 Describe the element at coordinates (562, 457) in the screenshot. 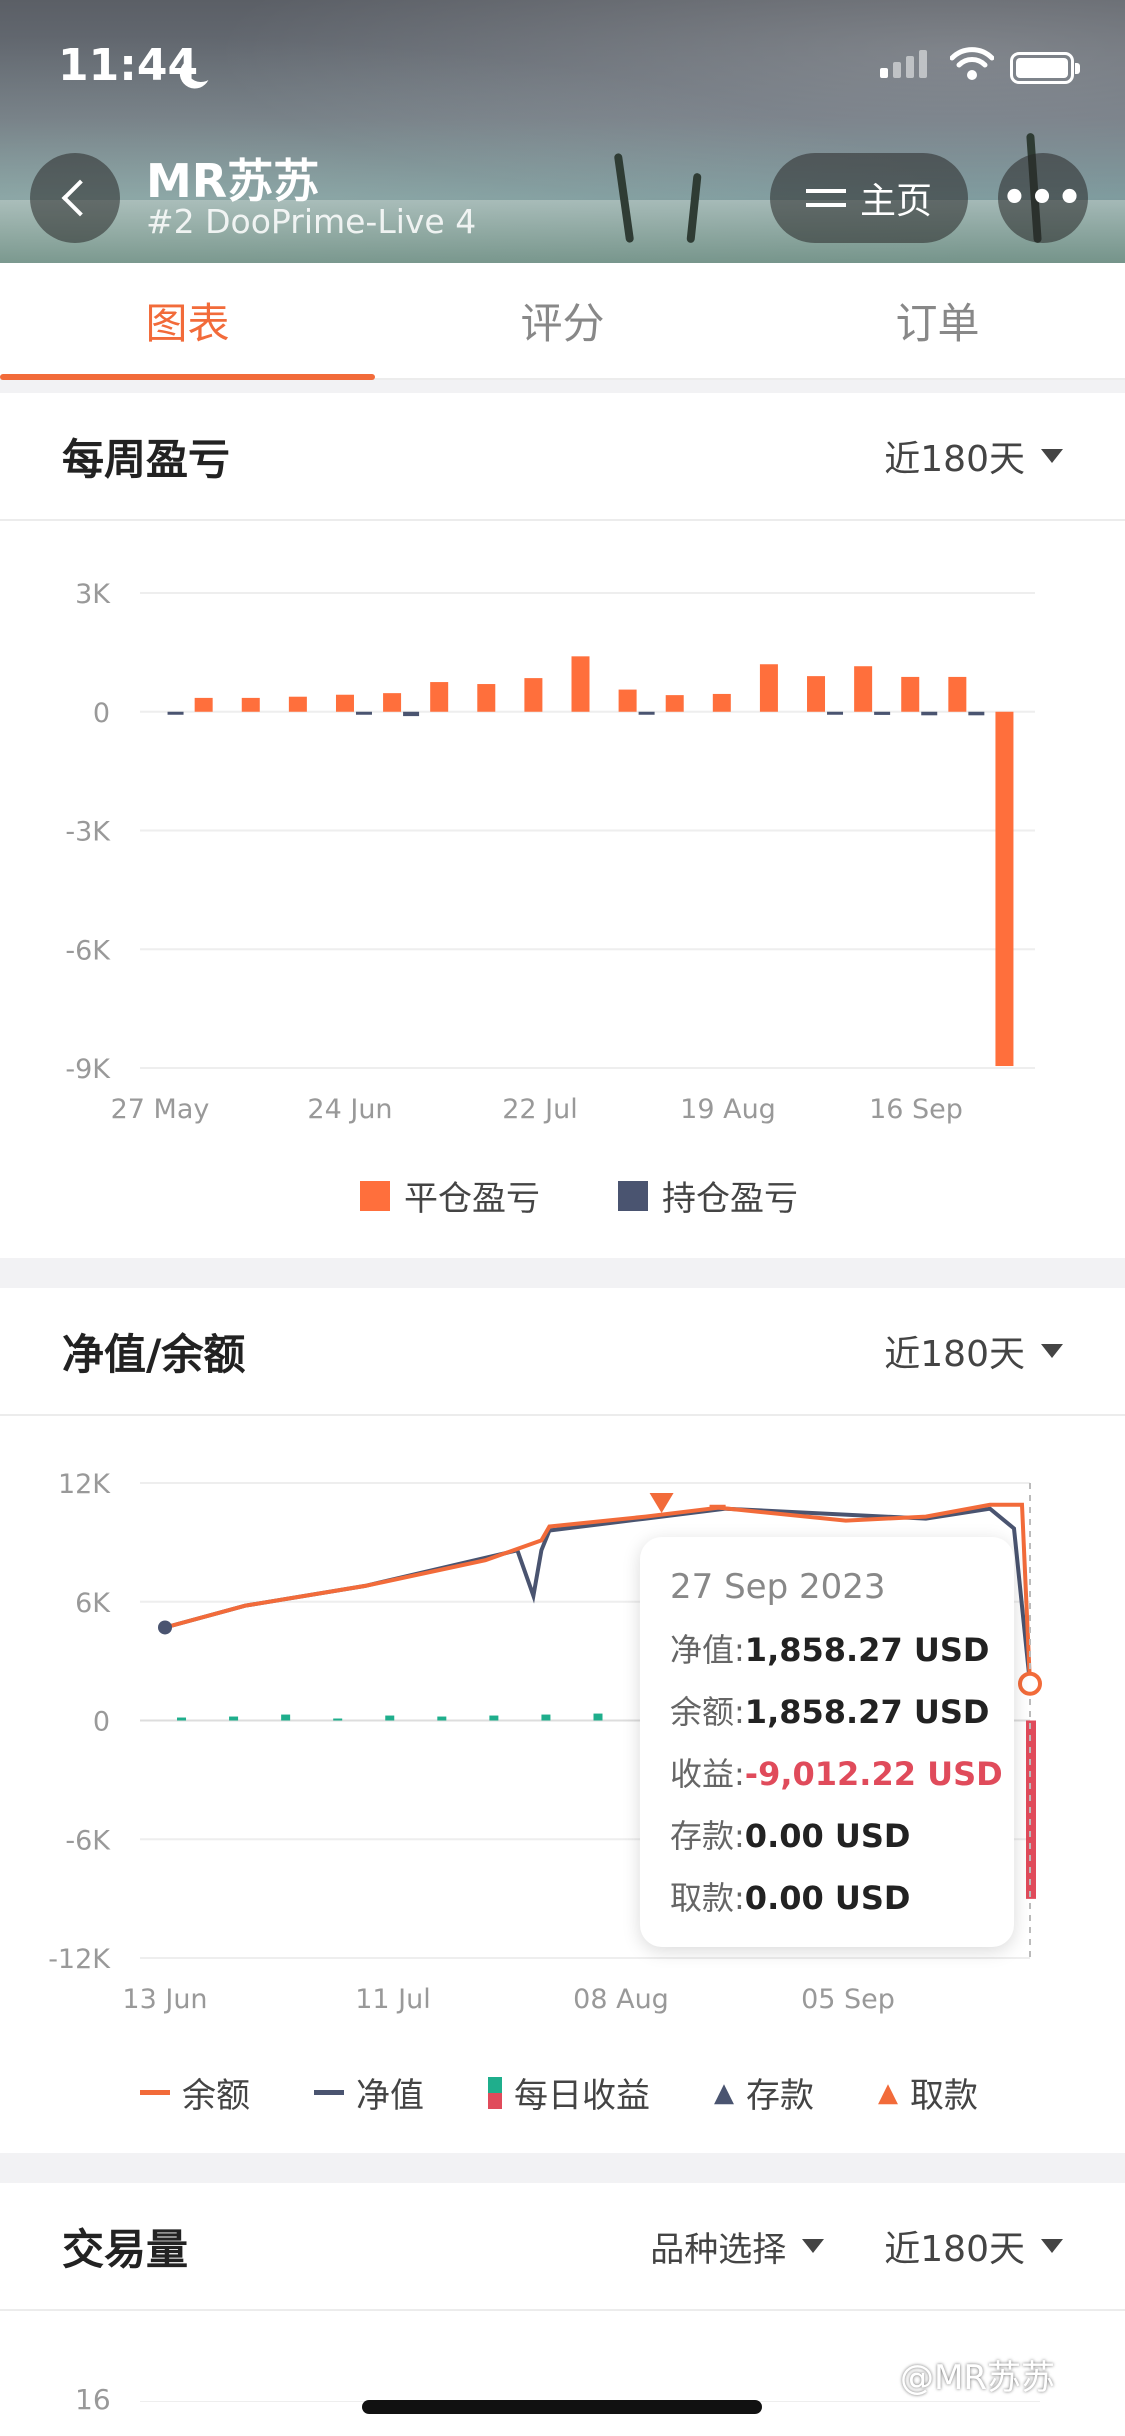

I see `weekly-pl-header: 每周盈亏 近180天` at that location.